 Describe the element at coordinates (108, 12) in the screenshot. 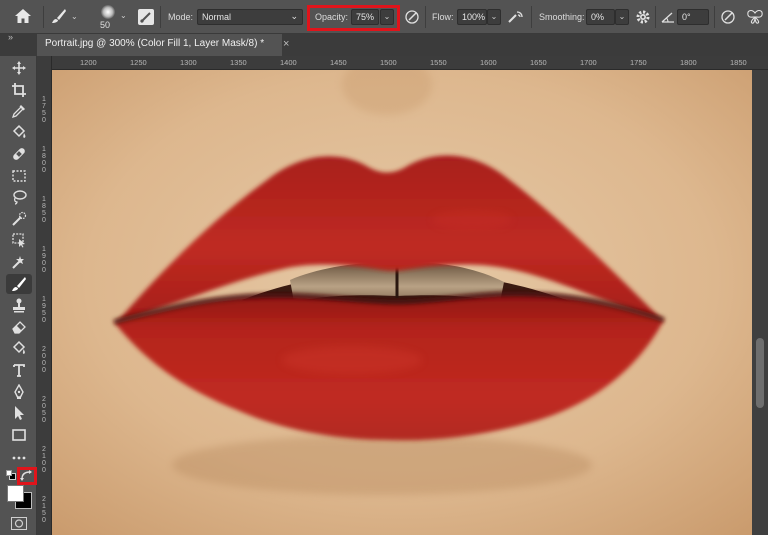

I see `brush-preview-icon` at that location.